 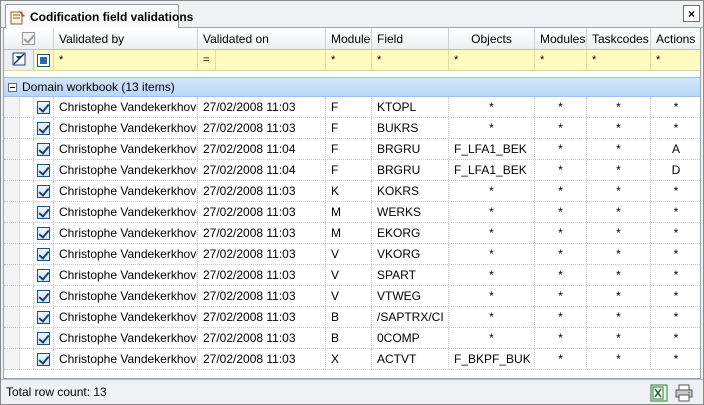 What do you see at coordinates (492, 38) in the screenshot?
I see `header-objects: Objects` at bounding box center [492, 38].